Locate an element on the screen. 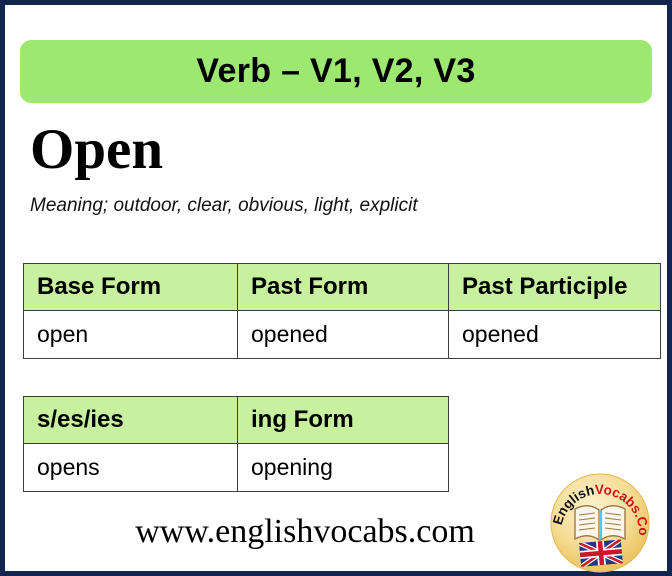 The width and height of the screenshot is (672, 576). headword: Open is located at coordinates (97, 149).